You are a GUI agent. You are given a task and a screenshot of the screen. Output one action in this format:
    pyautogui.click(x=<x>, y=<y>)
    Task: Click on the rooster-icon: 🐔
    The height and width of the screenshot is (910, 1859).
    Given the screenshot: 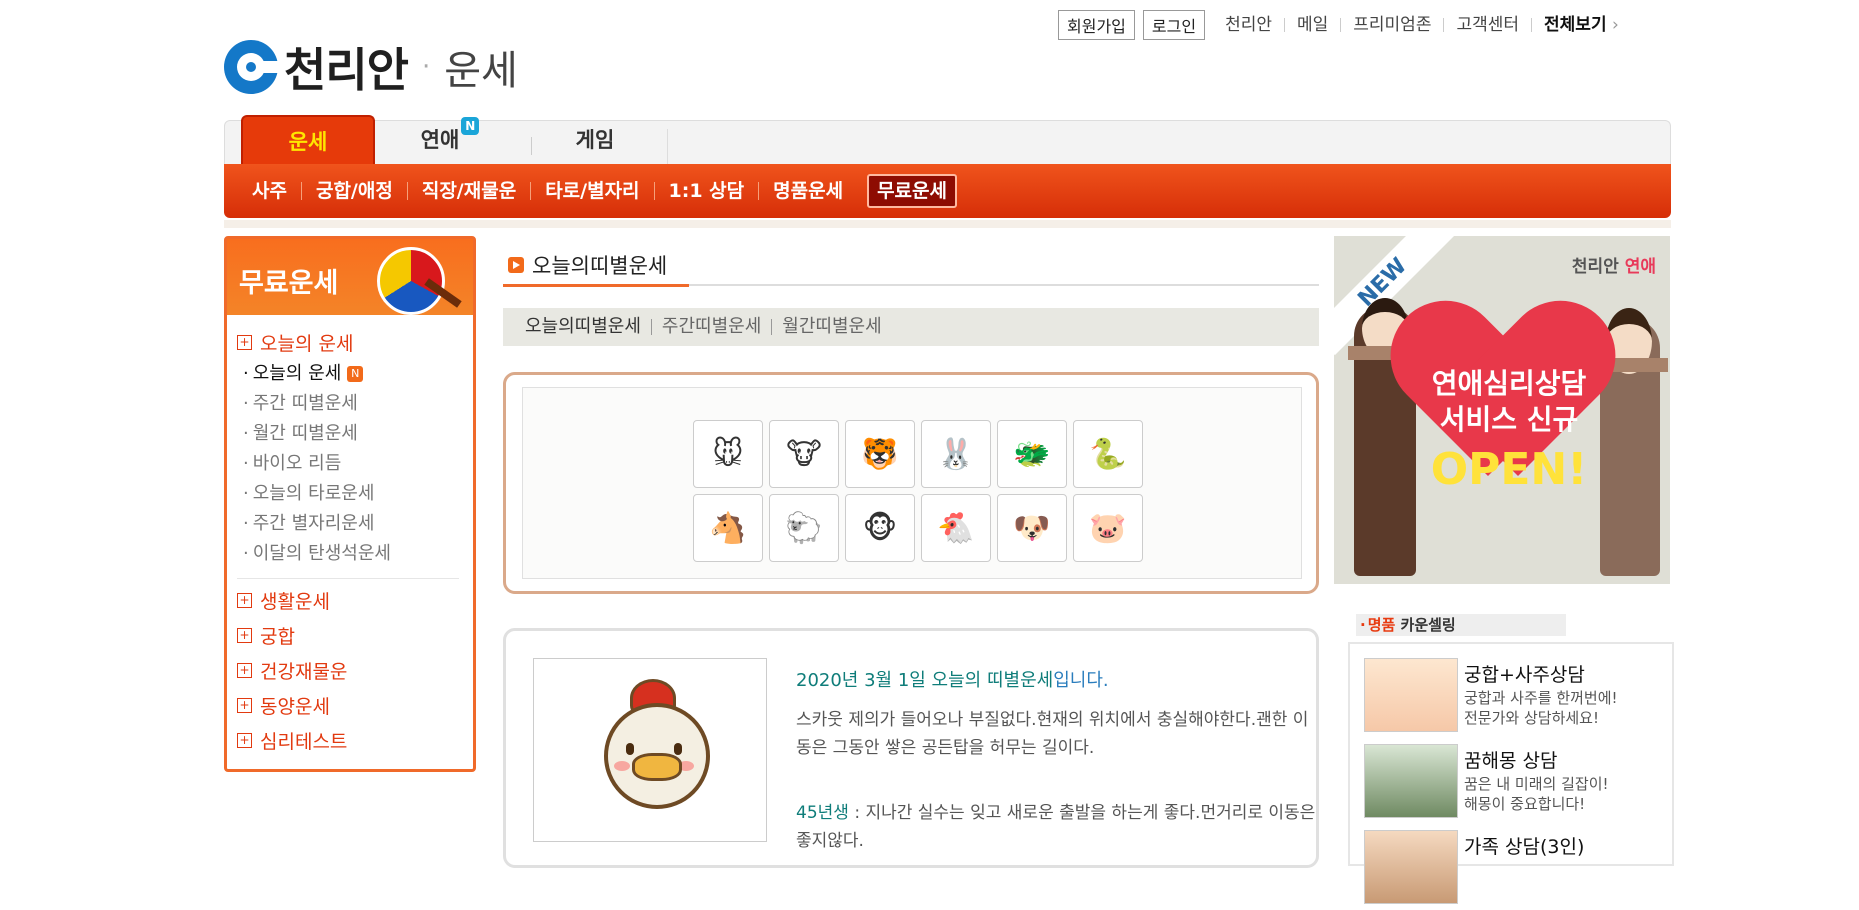 What is the action you would take?
    pyautogui.click(x=956, y=528)
    